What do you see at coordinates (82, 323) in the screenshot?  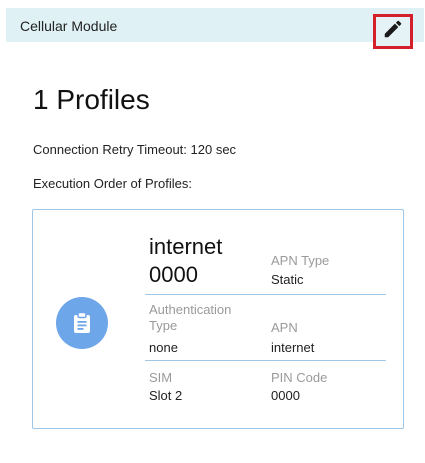 I see `clipboard-icon` at bounding box center [82, 323].